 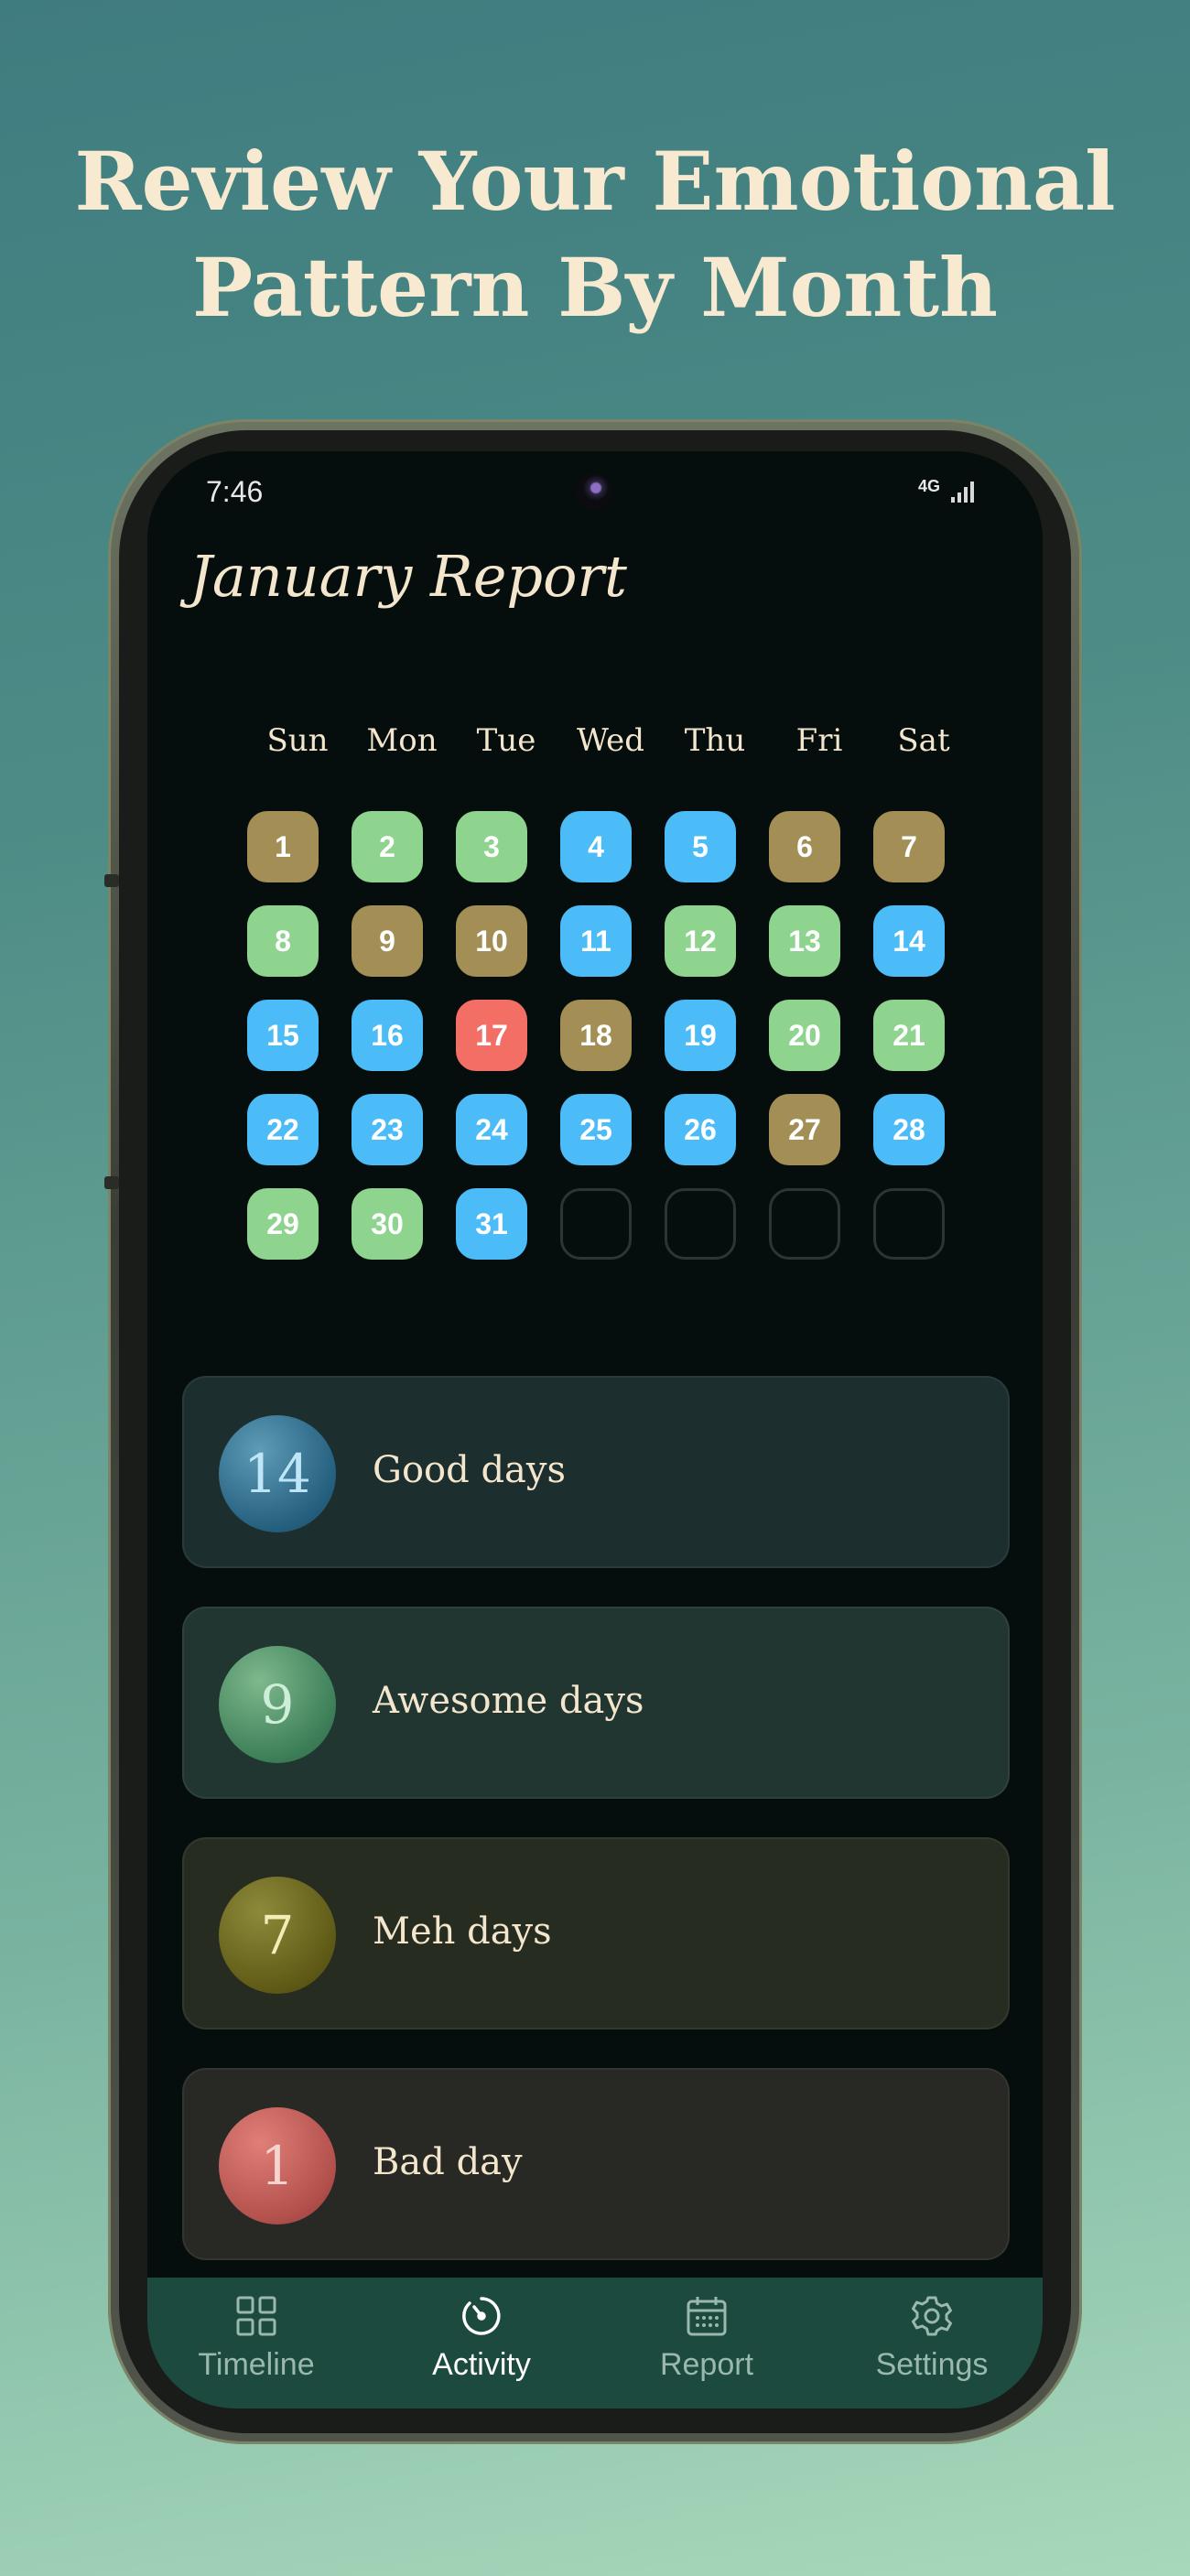 I want to click on headline-line-1: Review Your Emotional, so click(x=595, y=181).